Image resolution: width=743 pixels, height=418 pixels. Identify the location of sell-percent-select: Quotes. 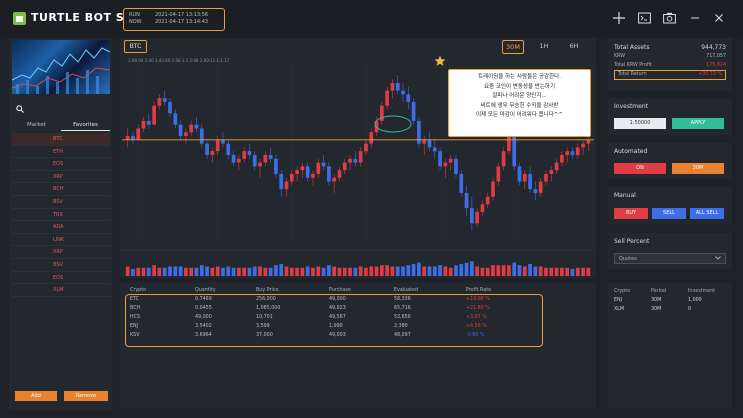
(670, 258).